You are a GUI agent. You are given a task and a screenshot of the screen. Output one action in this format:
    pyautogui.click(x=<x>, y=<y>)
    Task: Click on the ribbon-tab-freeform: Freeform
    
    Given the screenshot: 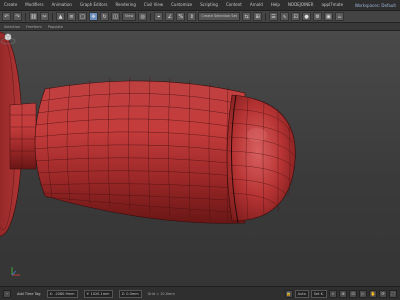 What is the action you would take?
    pyautogui.click(x=34, y=27)
    